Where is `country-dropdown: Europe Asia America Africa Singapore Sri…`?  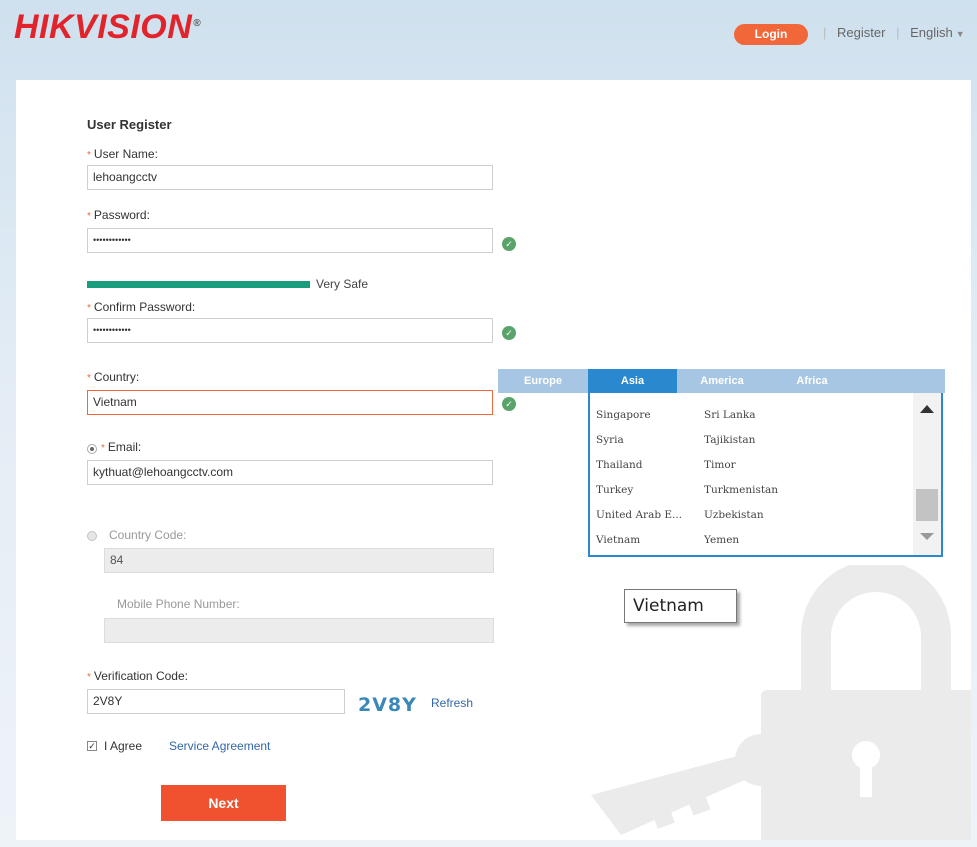 country-dropdown: Europe Asia America Africa Singapore Sri… is located at coordinates (721, 463).